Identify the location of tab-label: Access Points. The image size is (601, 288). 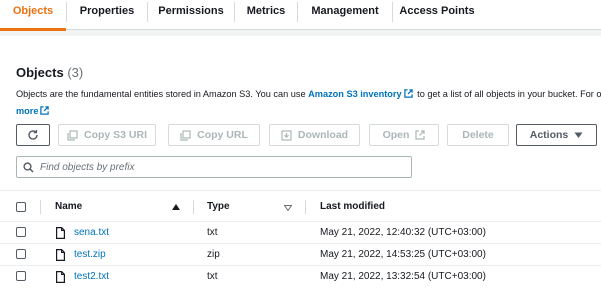
(437, 11).